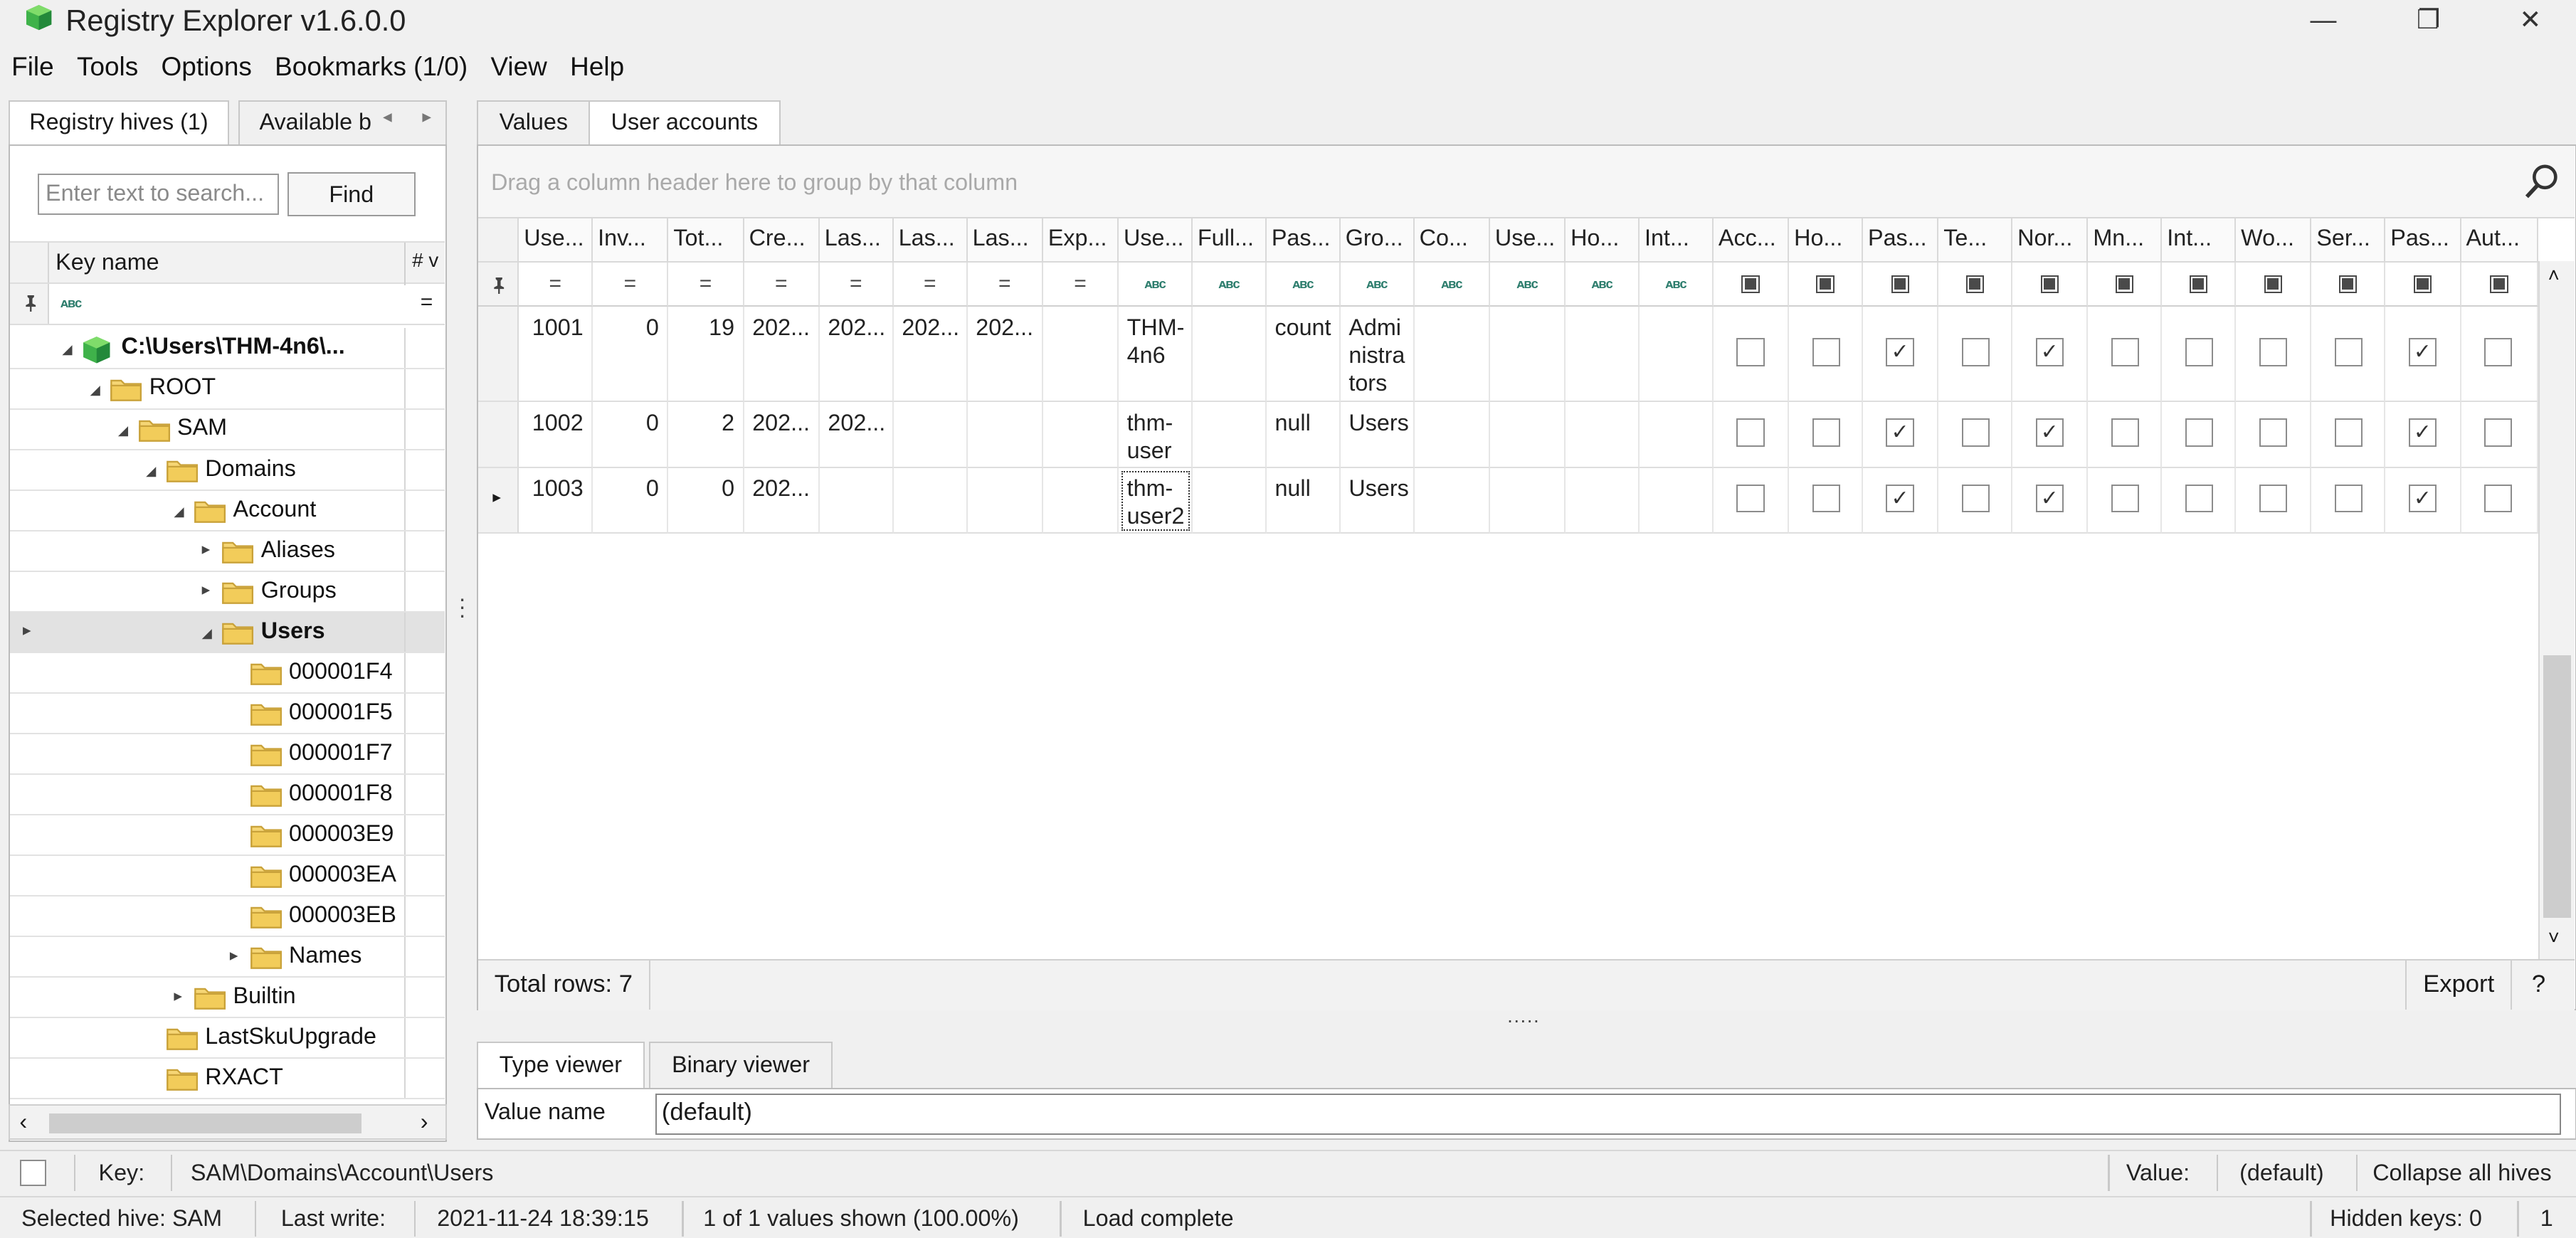  I want to click on grid-cell-exp, so click(1080, 355).